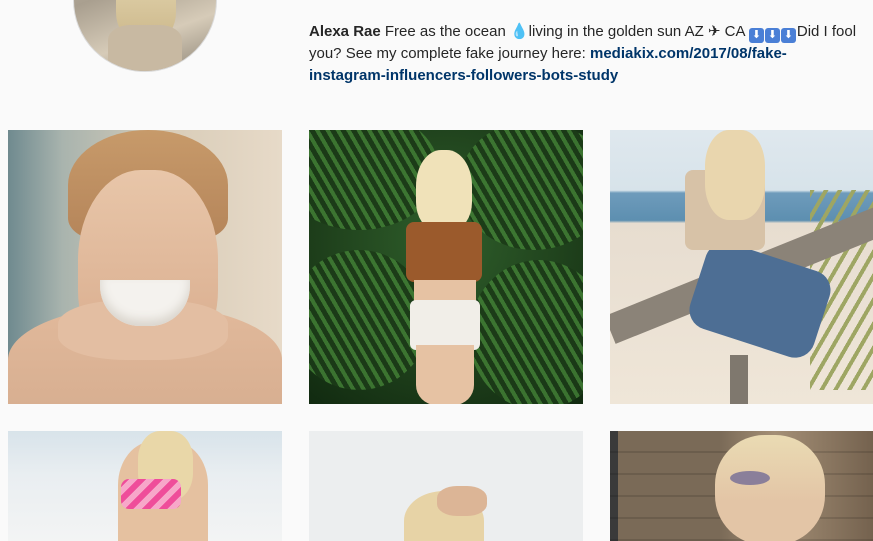 The height and width of the screenshot is (541, 873). Describe the element at coordinates (447, 31) in the screenshot. I see `bio-text-1: Free as the ocean` at that location.